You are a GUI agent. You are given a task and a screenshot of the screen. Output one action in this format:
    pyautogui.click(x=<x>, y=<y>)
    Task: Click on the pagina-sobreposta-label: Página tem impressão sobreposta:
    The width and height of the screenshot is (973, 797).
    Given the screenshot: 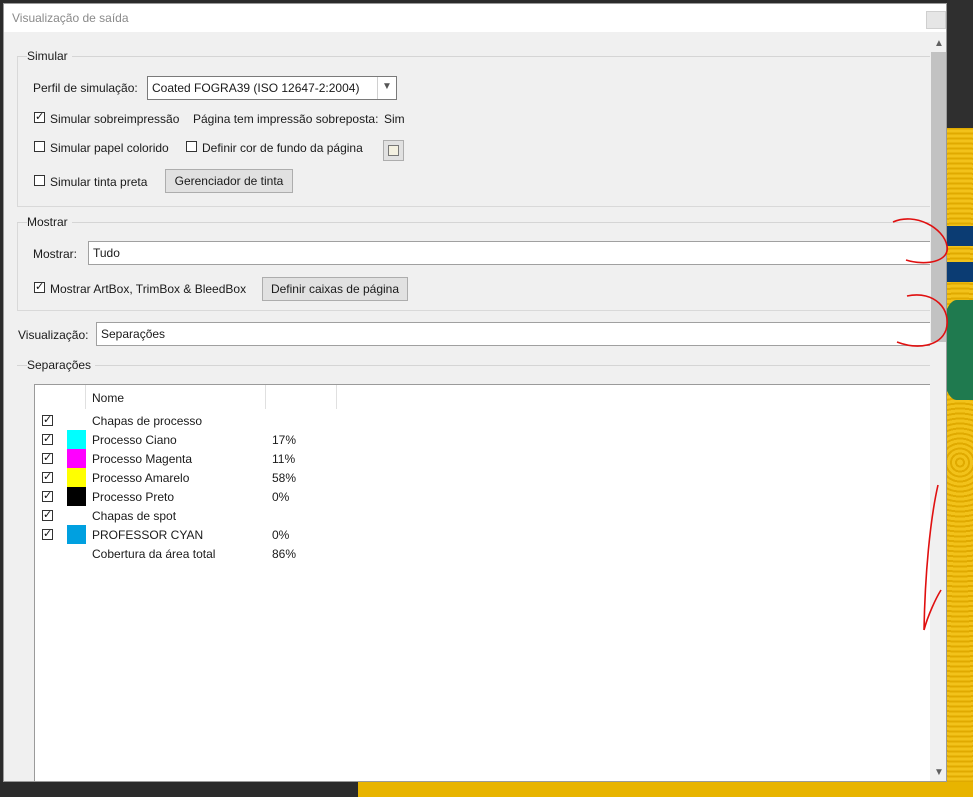 What is the action you would take?
    pyautogui.click(x=286, y=119)
    